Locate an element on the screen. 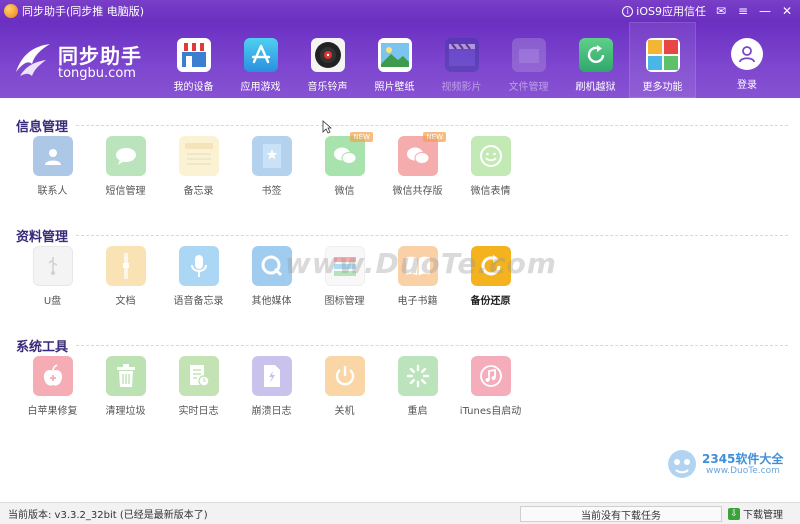 This screenshot has width=800, height=524. chat-bubble-icon is located at coordinates (125, 156).